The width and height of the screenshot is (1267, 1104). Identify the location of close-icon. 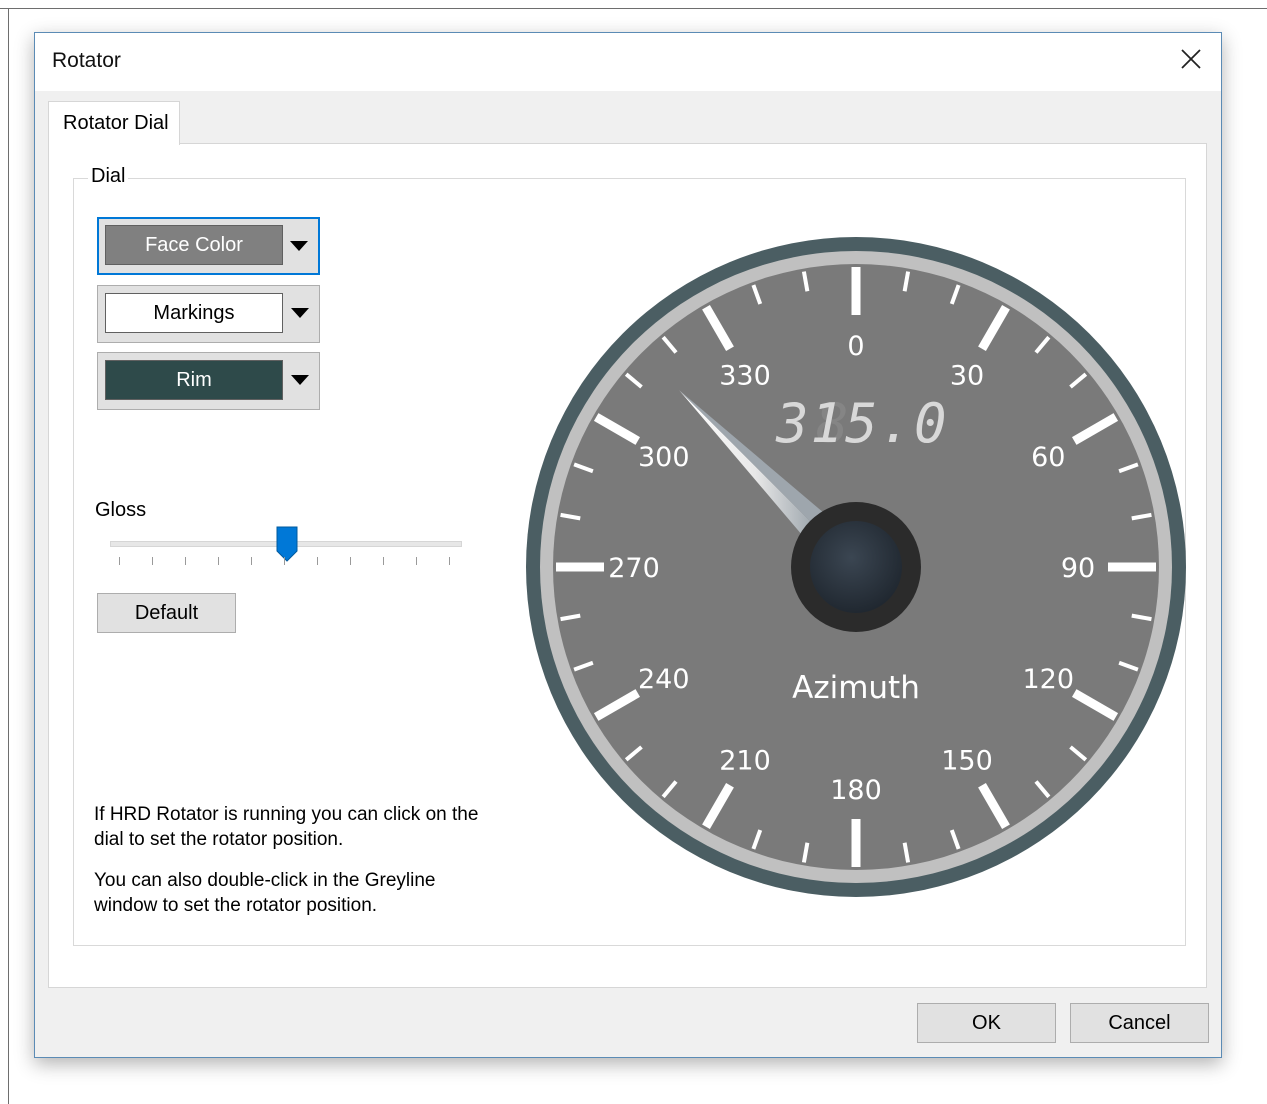
(1191, 59).